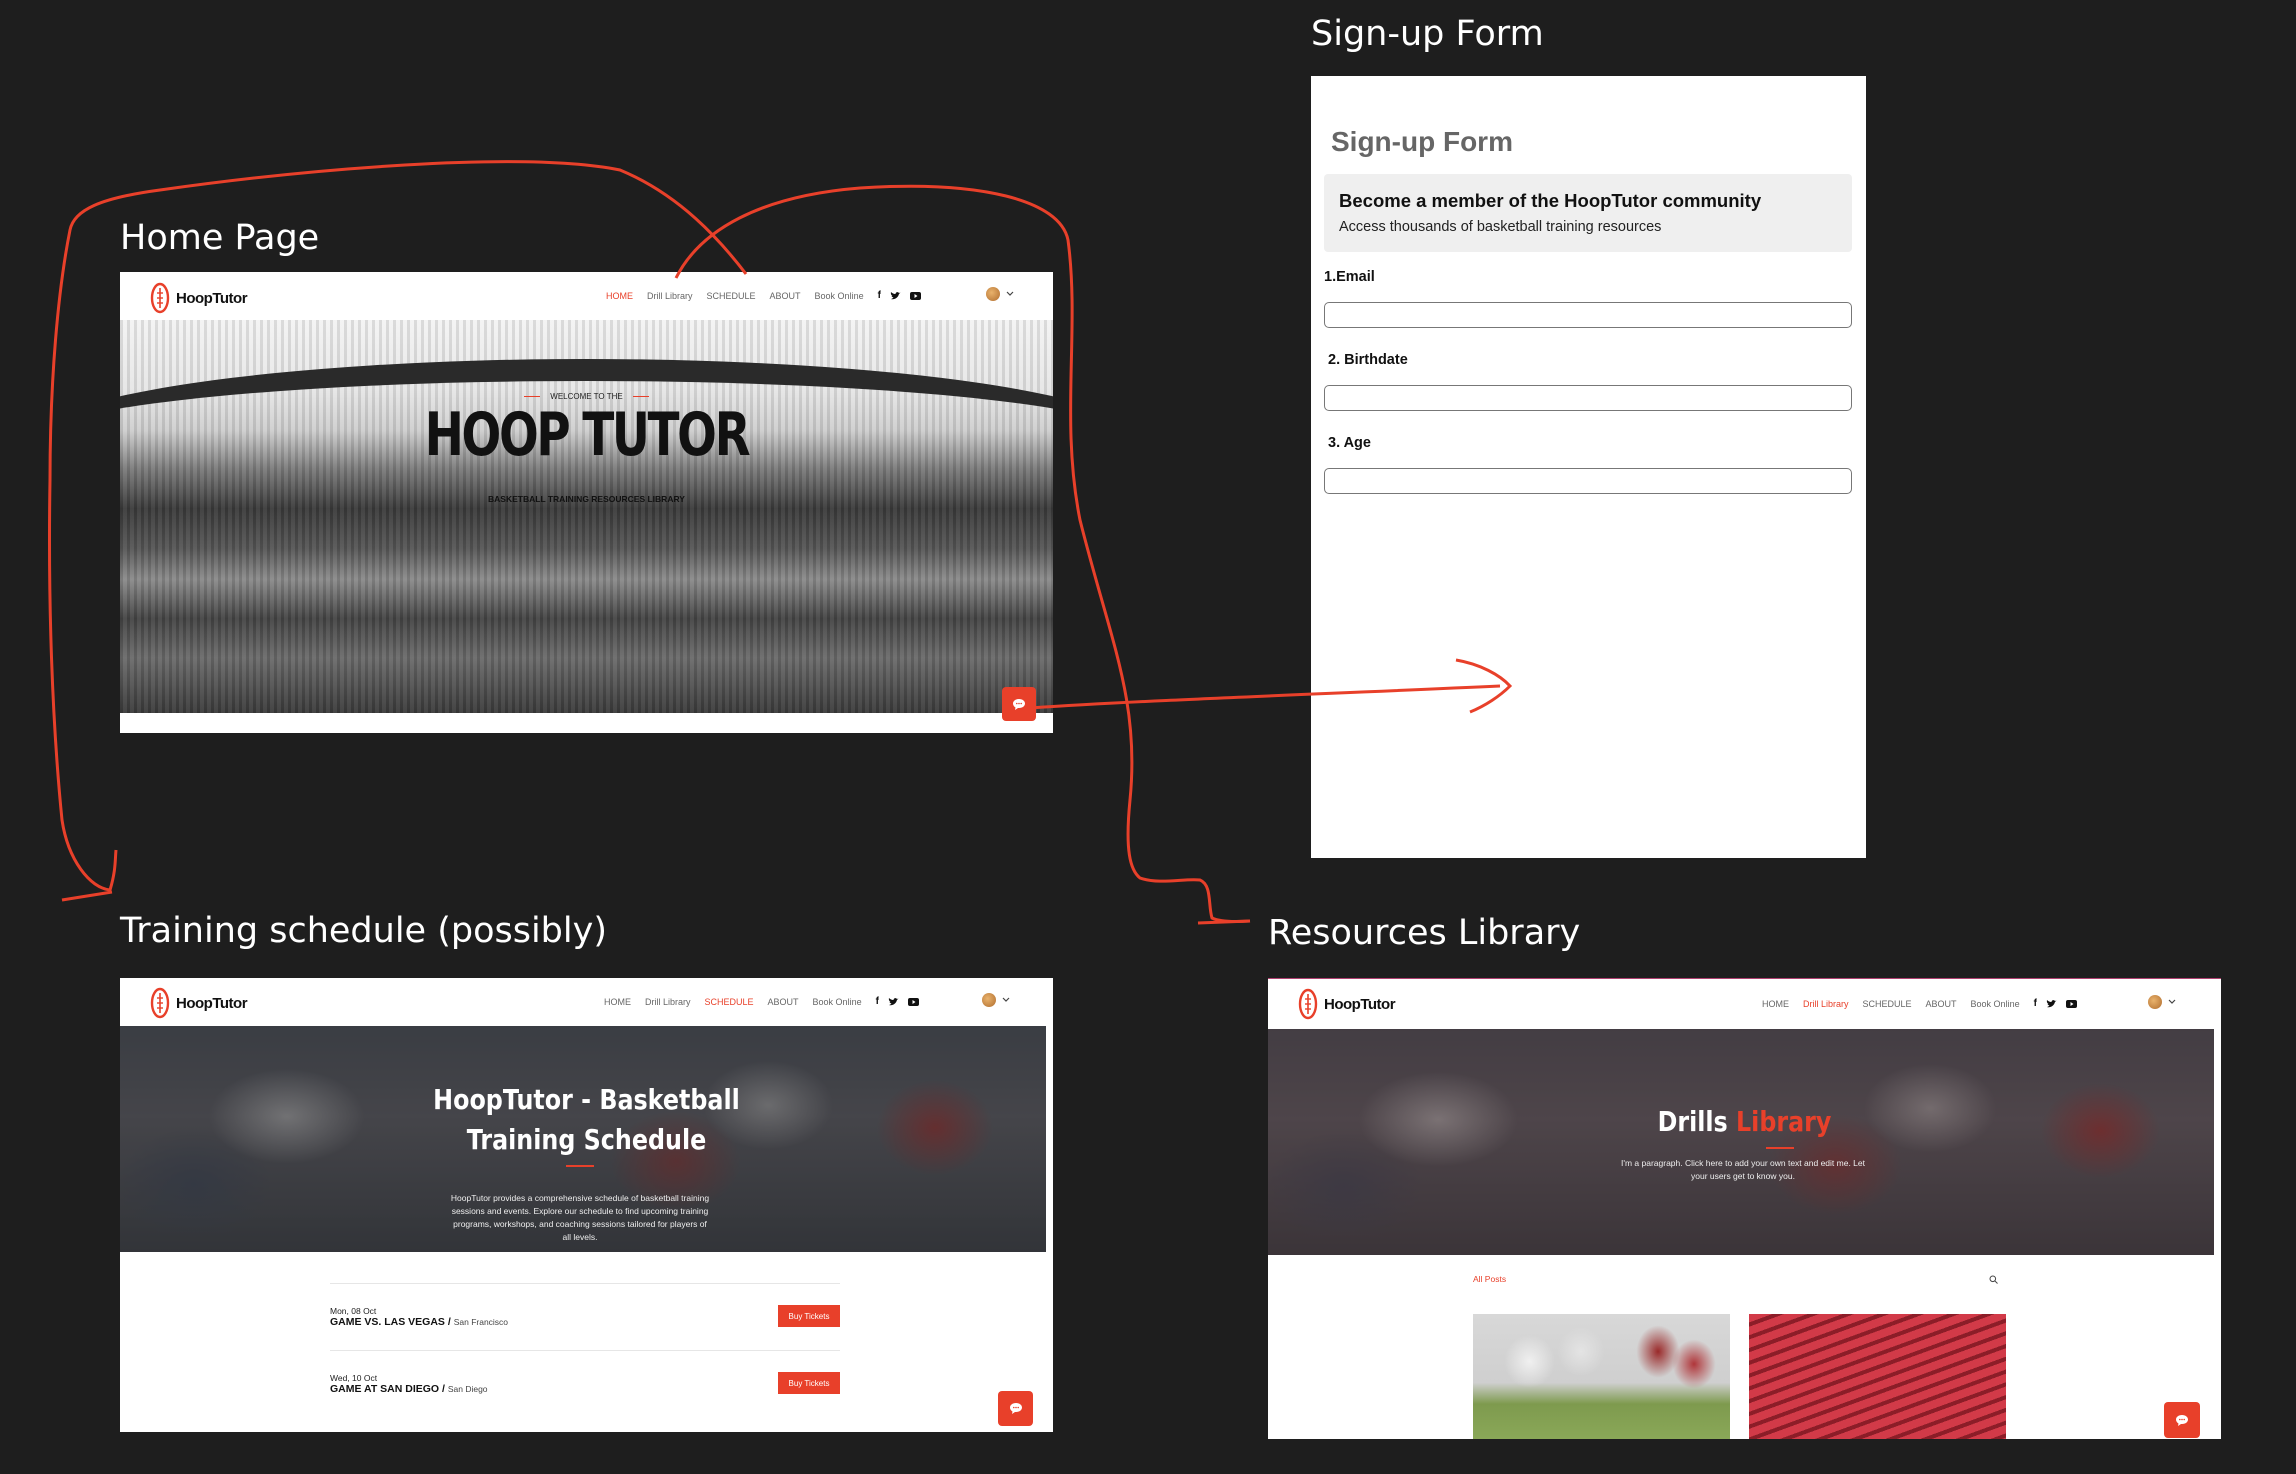 This screenshot has width=2296, height=1474. I want to click on event-location: San Francisco, so click(481, 1322).